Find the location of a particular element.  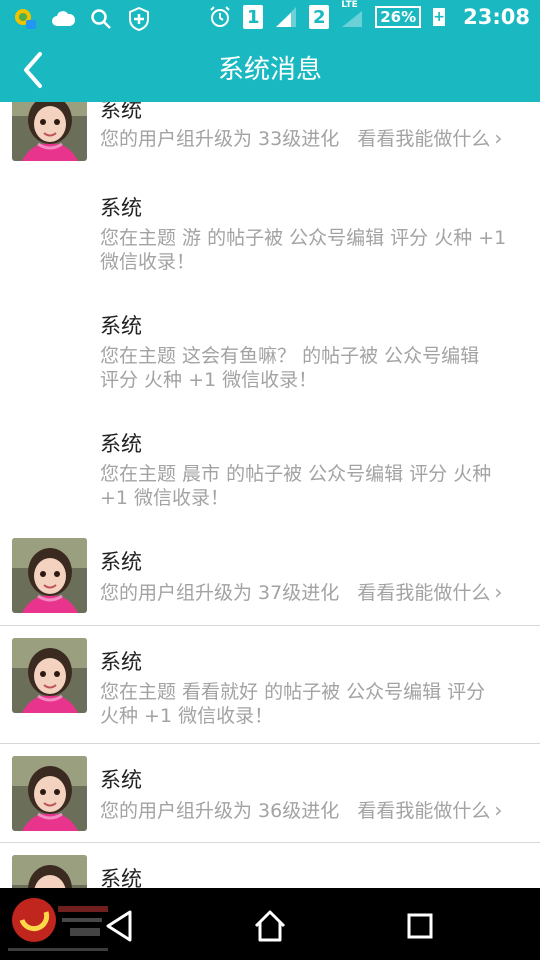

signal-icon: LTE is located at coordinates (352, 15).